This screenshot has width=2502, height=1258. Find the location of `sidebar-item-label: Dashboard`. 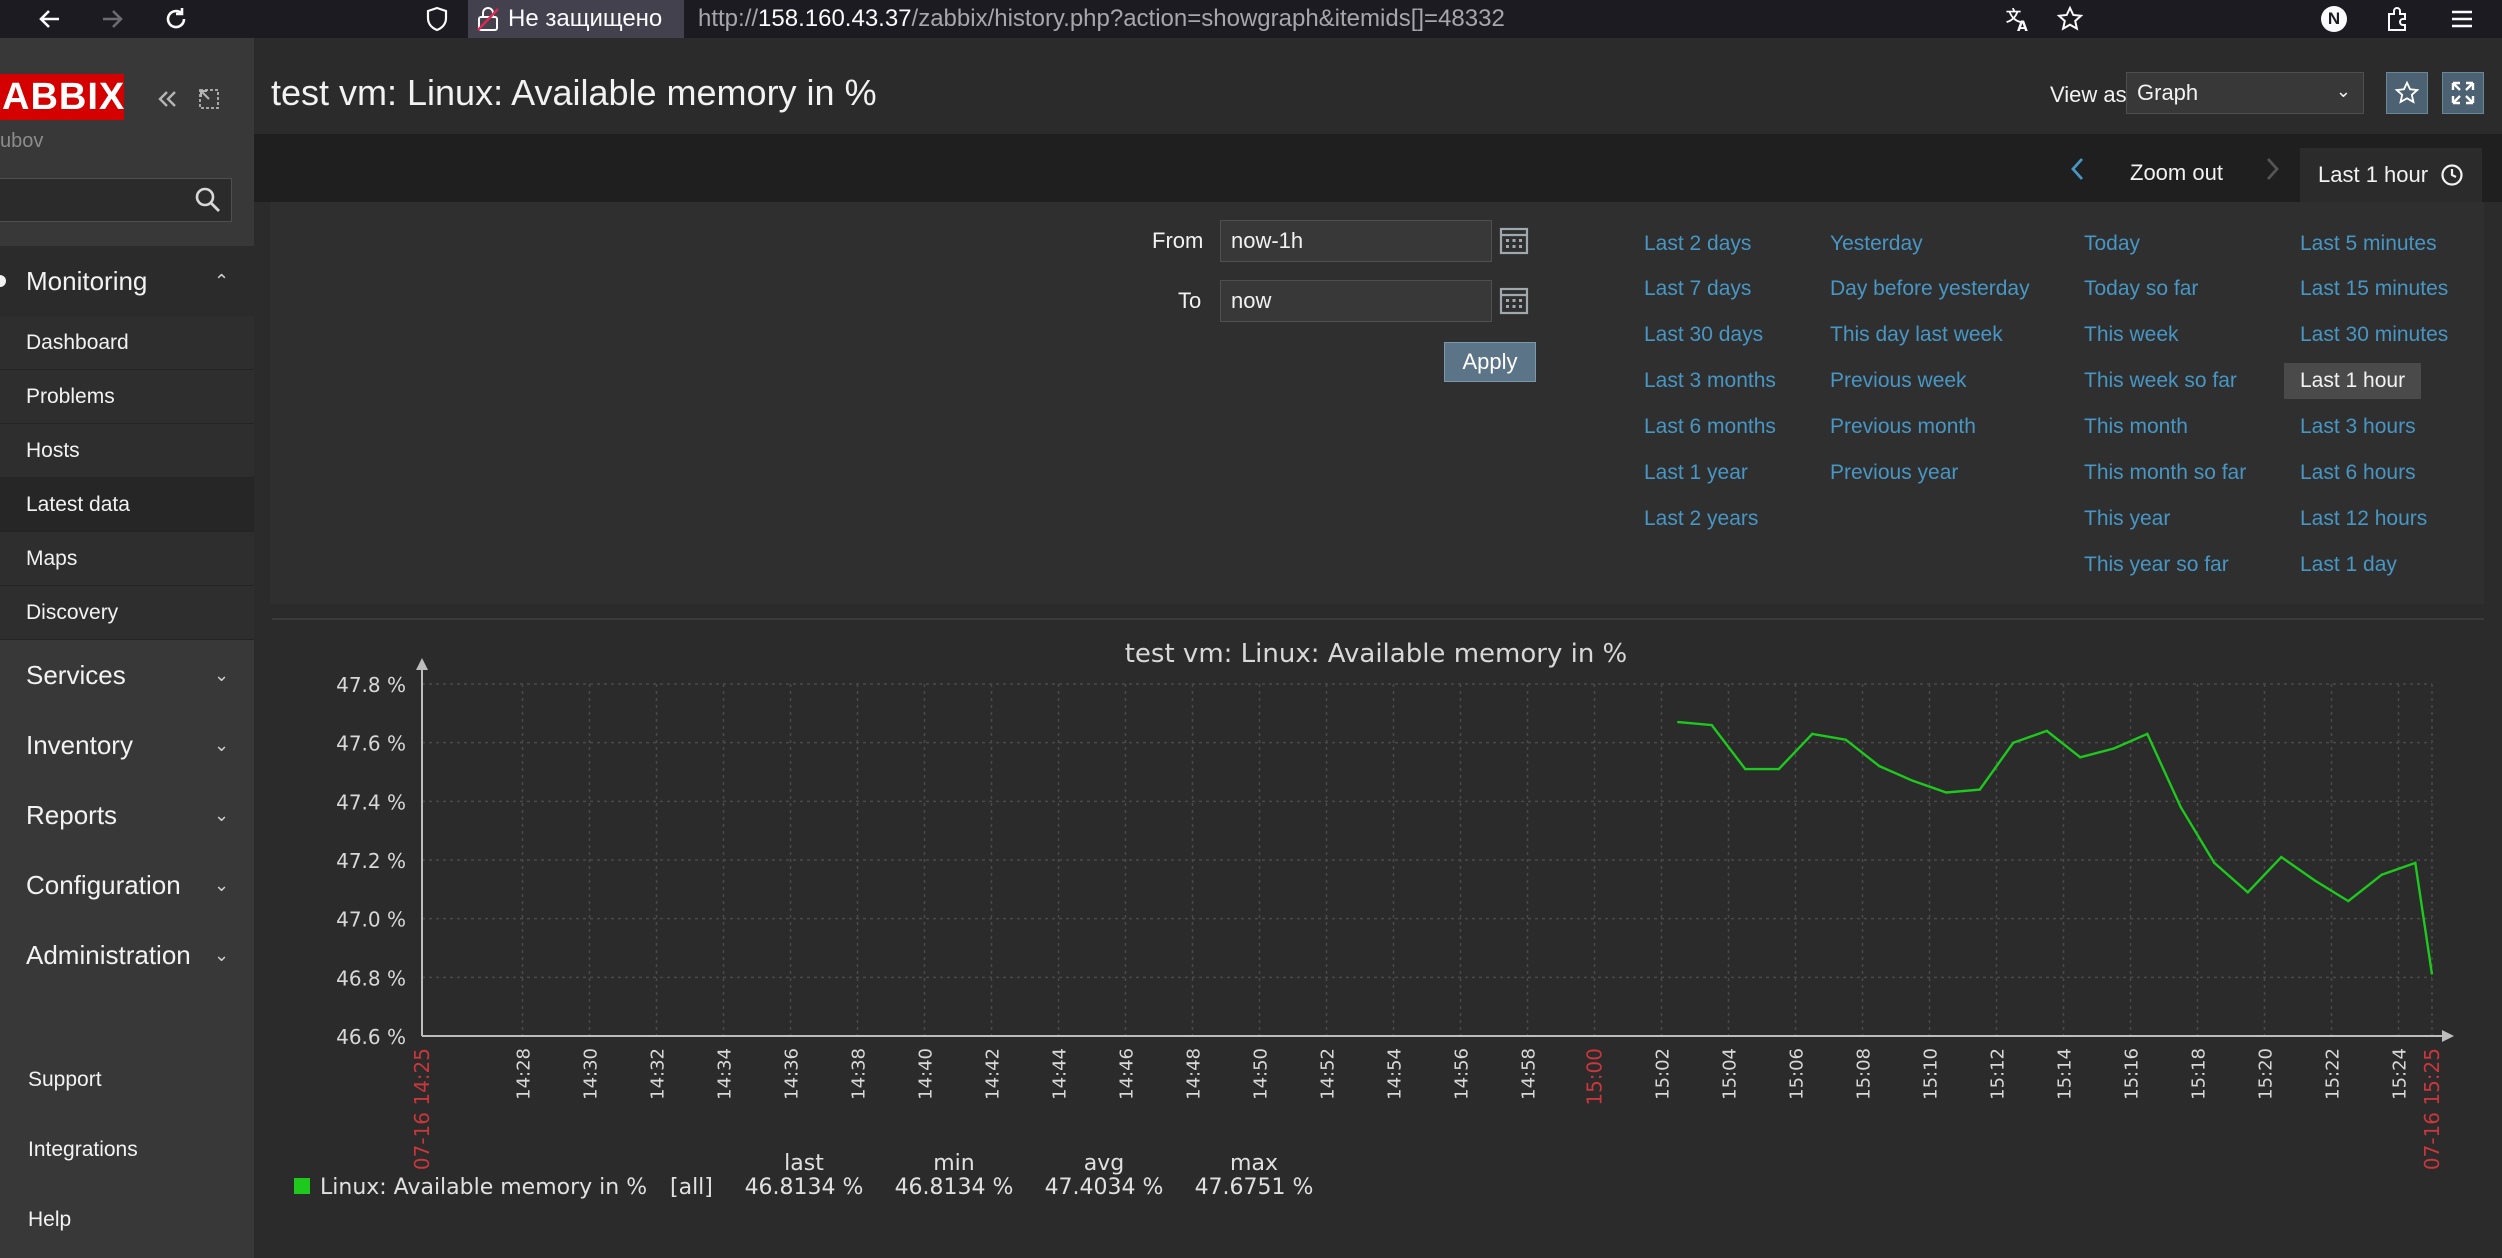

sidebar-item-label: Dashboard is located at coordinates (77, 342).